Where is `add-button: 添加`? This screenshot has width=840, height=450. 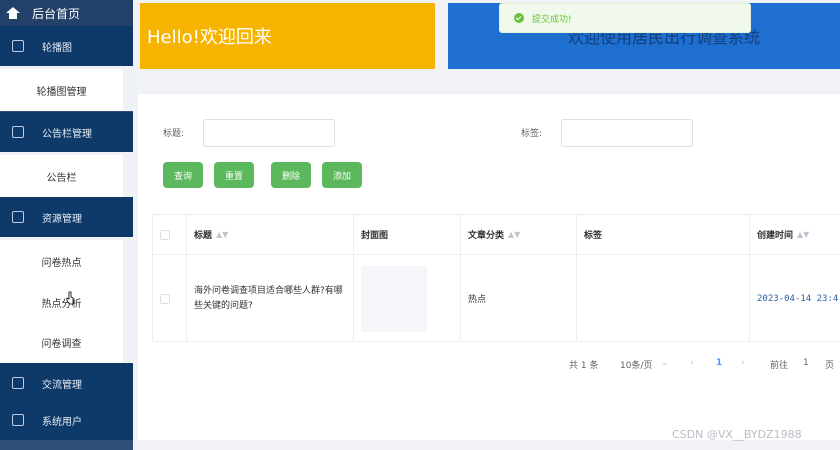
add-button: 添加 is located at coordinates (342, 175).